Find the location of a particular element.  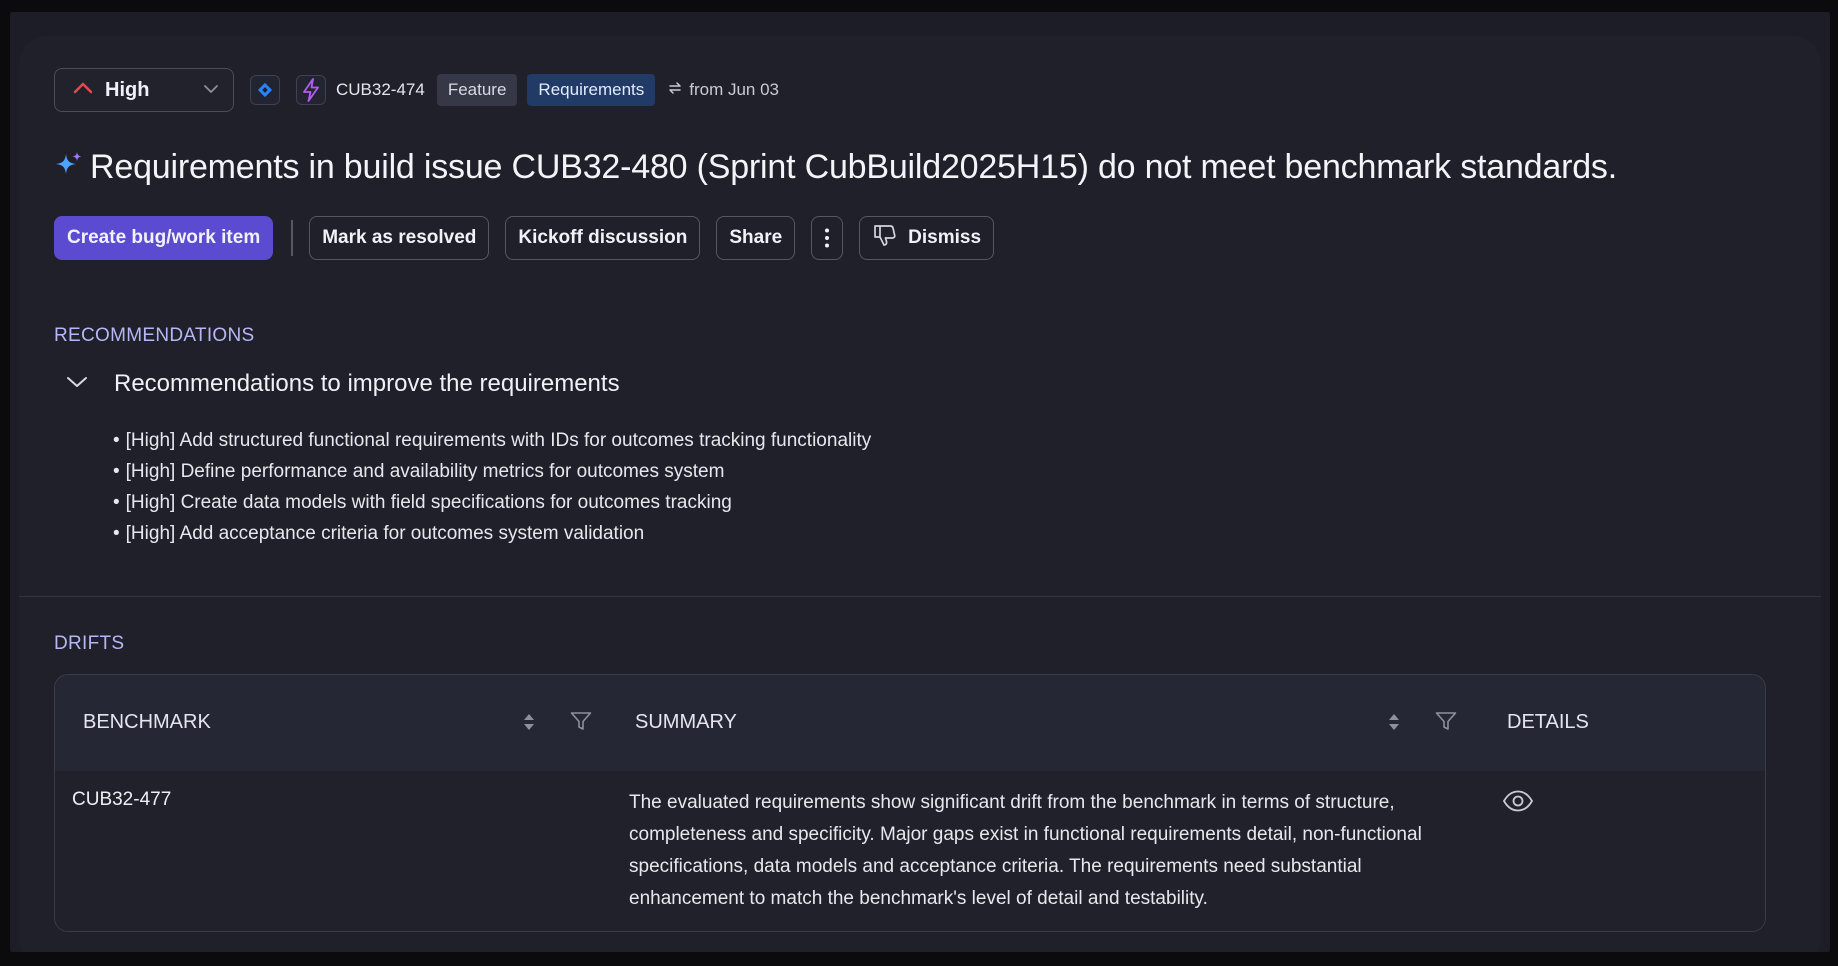

priority-high-arrow-icon is located at coordinates (83, 90).